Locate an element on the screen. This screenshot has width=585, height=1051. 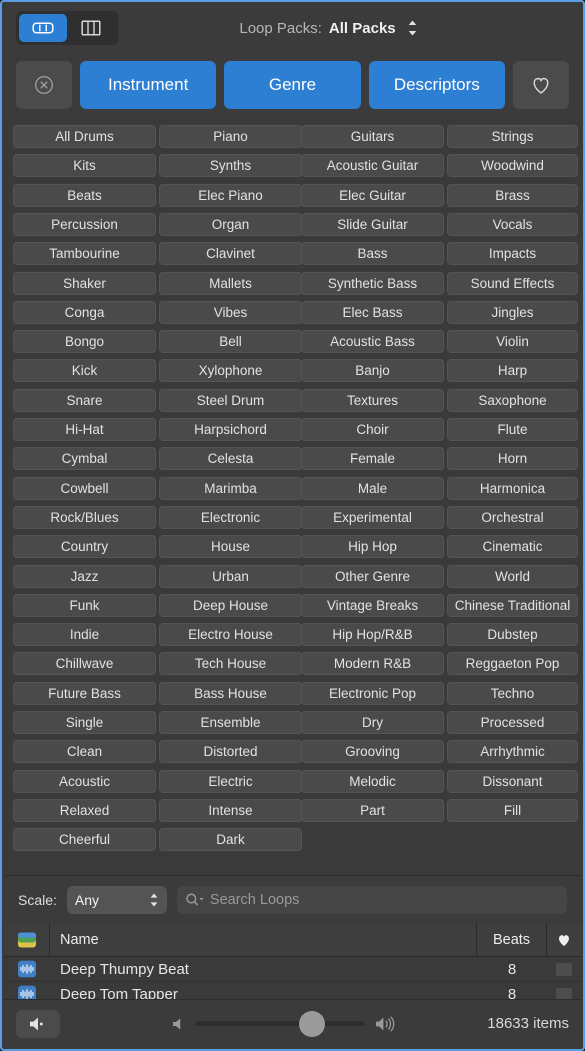
keyword-button: Elec Piano is located at coordinates (230, 195).